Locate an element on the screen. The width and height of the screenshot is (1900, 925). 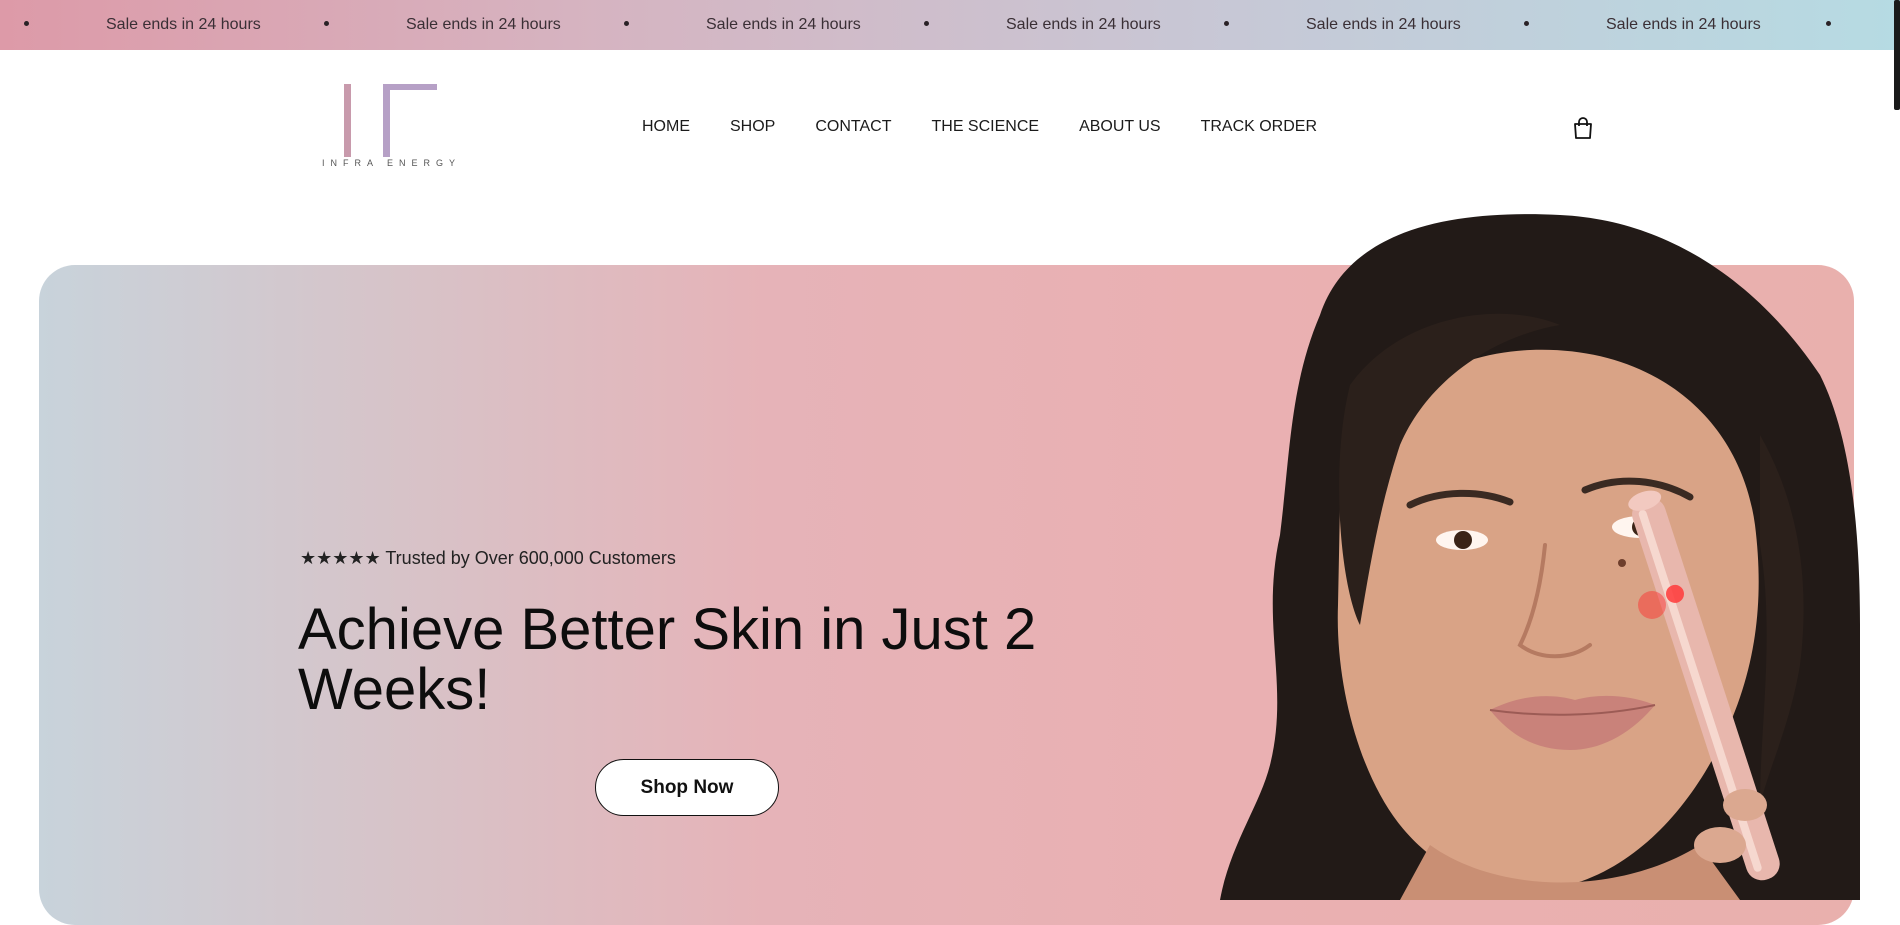
hero-headline: Achieve Better Skin in Just 2 Weeks! is located at coordinates (667, 659).